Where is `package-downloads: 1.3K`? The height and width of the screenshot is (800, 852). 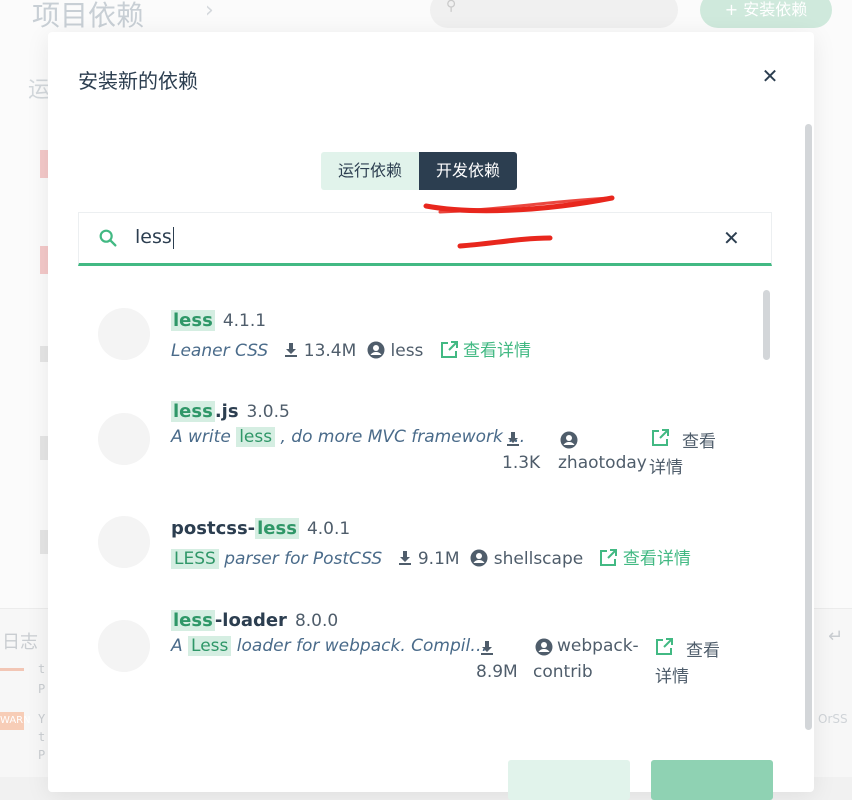 package-downloads: 1.3K is located at coordinates (521, 463).